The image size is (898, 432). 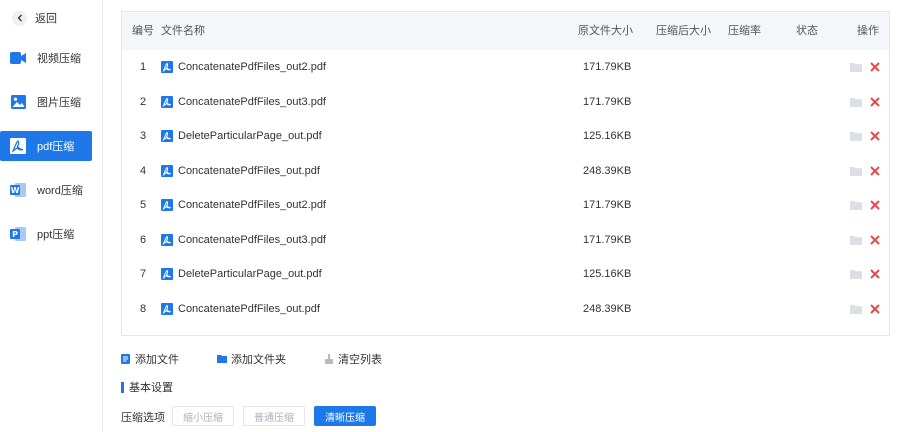 I want to click on svg-text: P, so click(x=15, y=234).